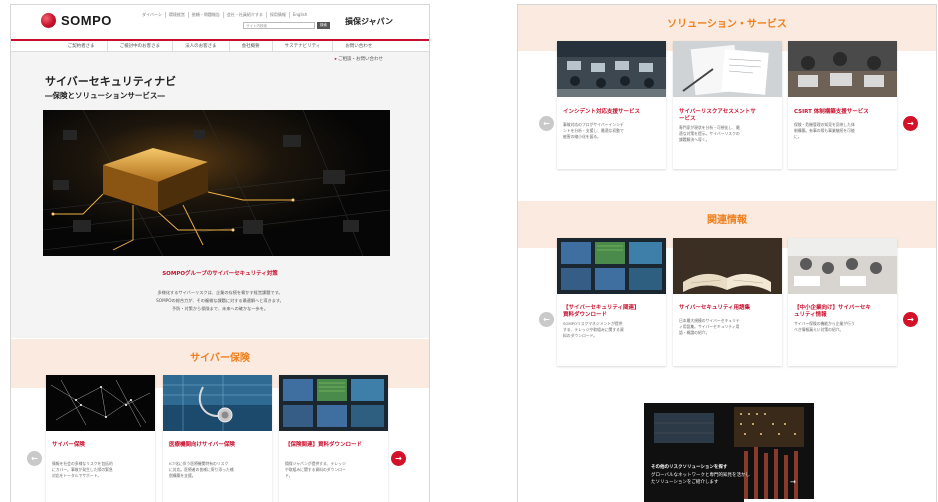  I want to click on card-title: サイバー保険, so click(68, 445).